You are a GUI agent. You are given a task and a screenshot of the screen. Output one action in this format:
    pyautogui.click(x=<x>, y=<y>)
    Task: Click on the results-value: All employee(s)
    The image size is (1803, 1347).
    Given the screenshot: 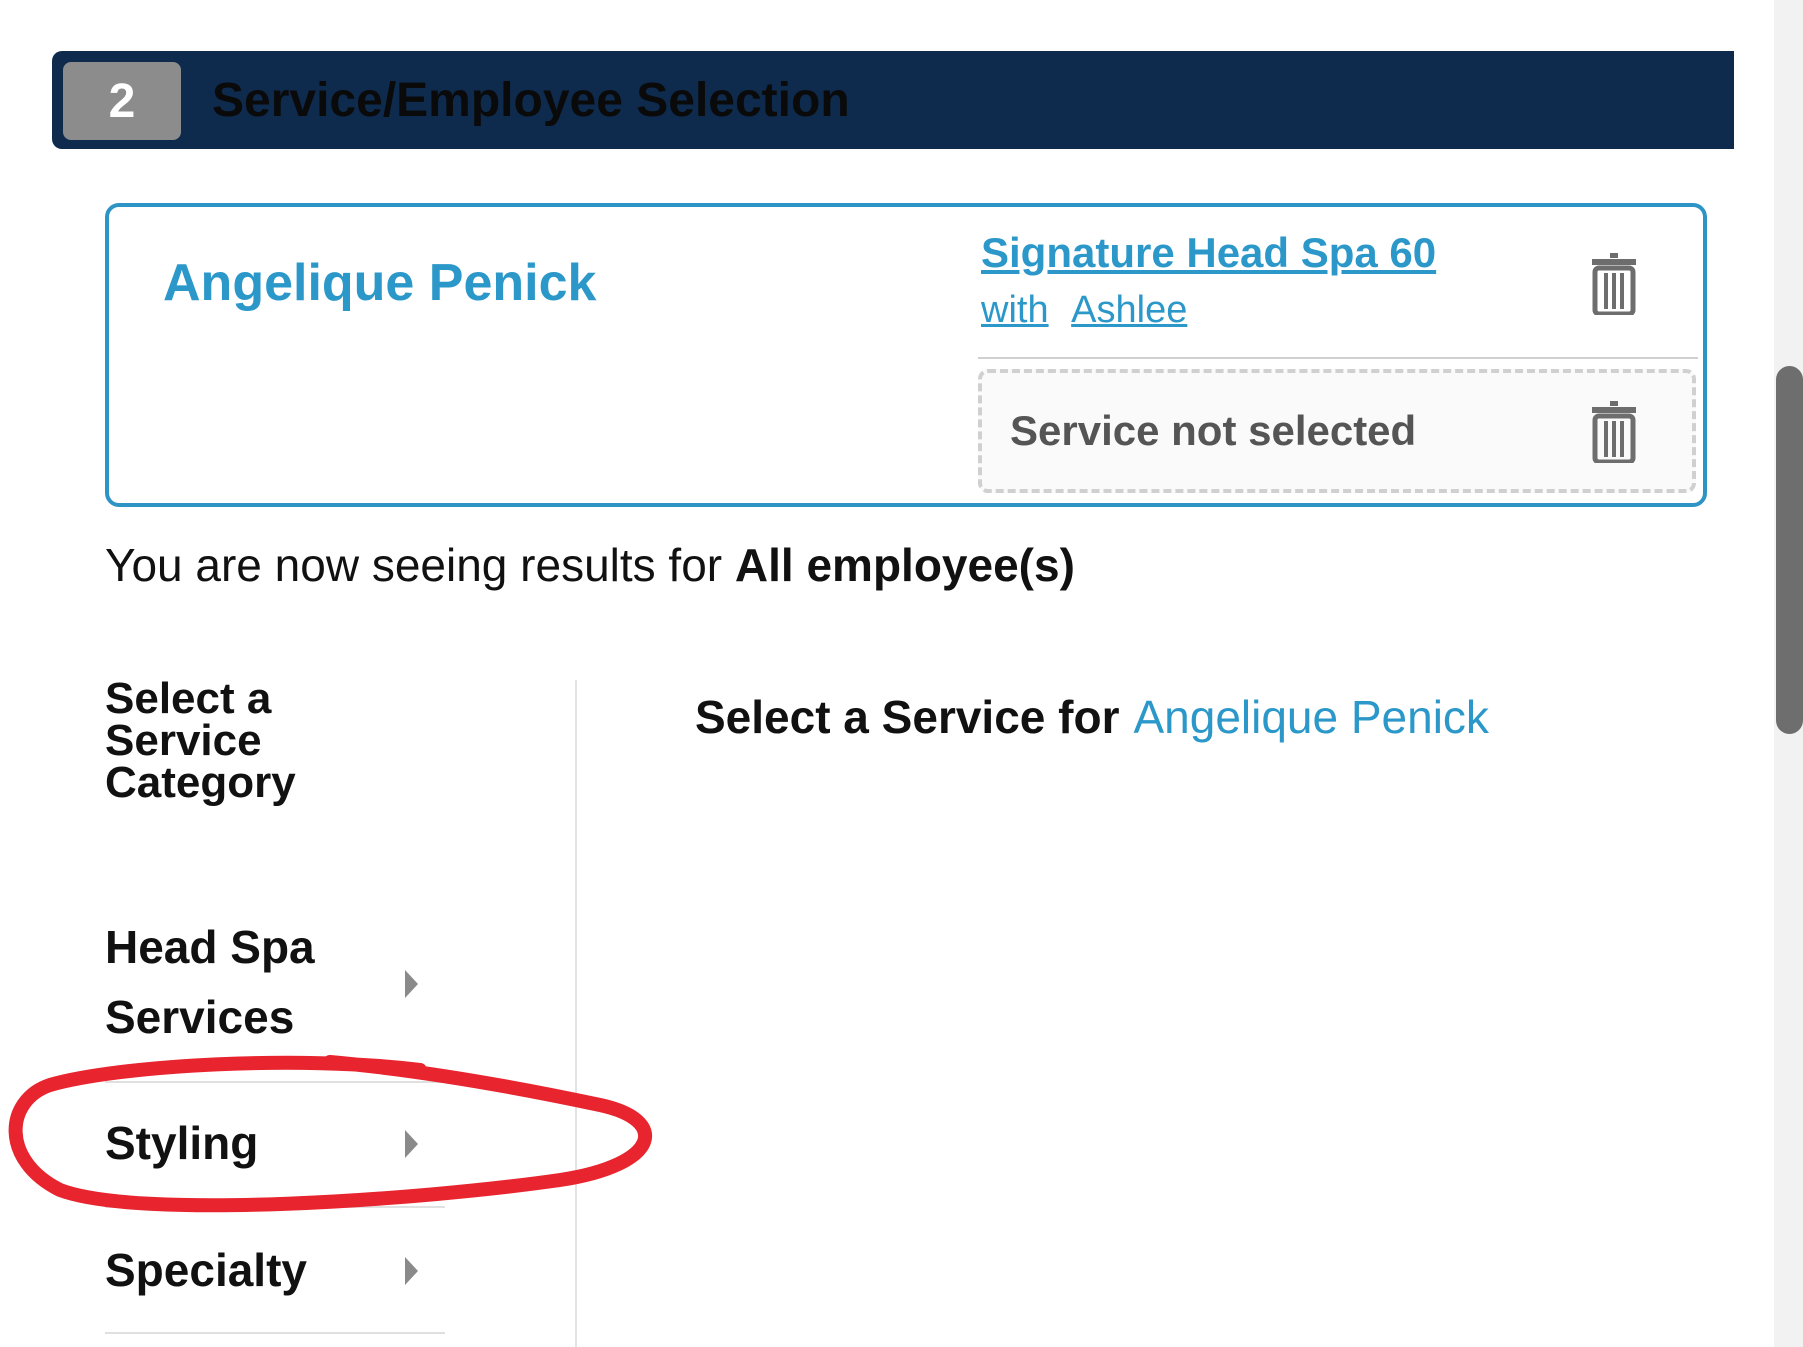 What is the action you would take?
    pyautogui.click(x=904, y=565)
    